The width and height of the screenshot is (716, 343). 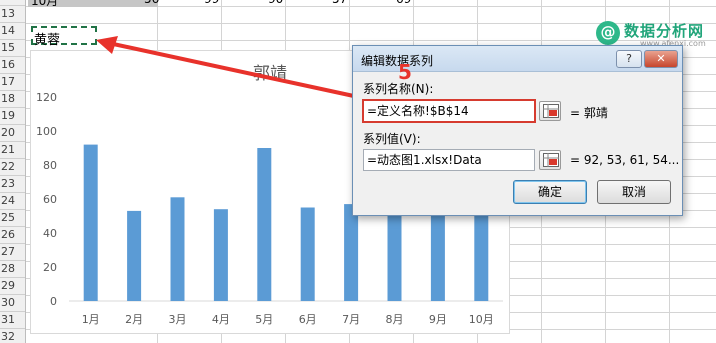 What do you see at coordinates (178, 319) in the screenshot?
I see `x-tick-label: 3月` at bounding box center [178, 319].